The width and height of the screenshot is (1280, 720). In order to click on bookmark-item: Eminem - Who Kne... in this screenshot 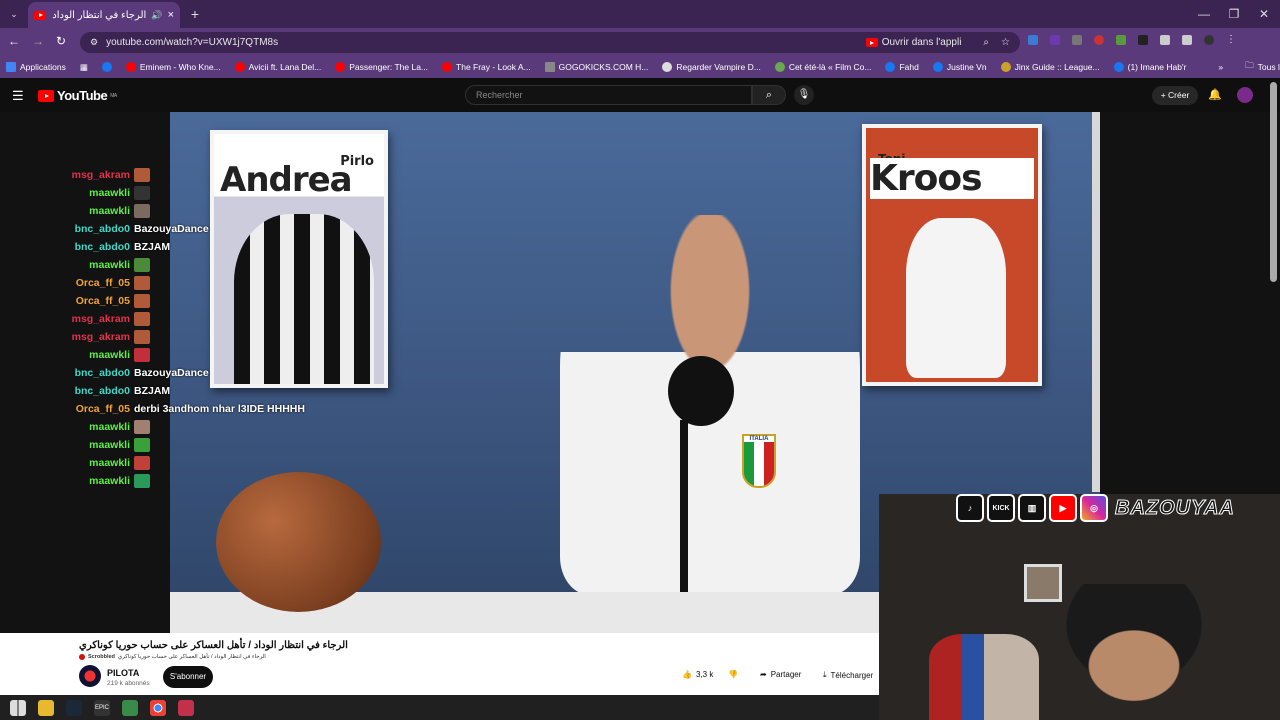, I will do `click(173, 67)`.